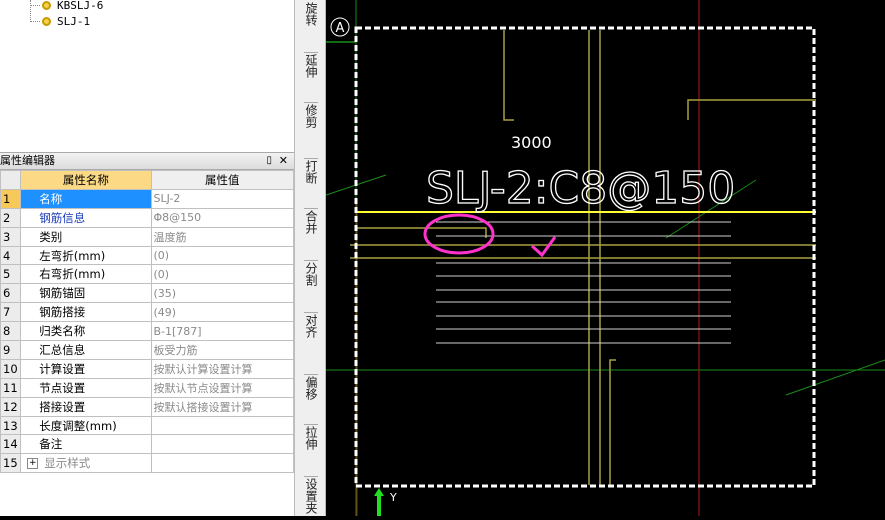 The width and height of the screenshot is (885, 520). I want to click on property-name: 名称, so click(86, 198).